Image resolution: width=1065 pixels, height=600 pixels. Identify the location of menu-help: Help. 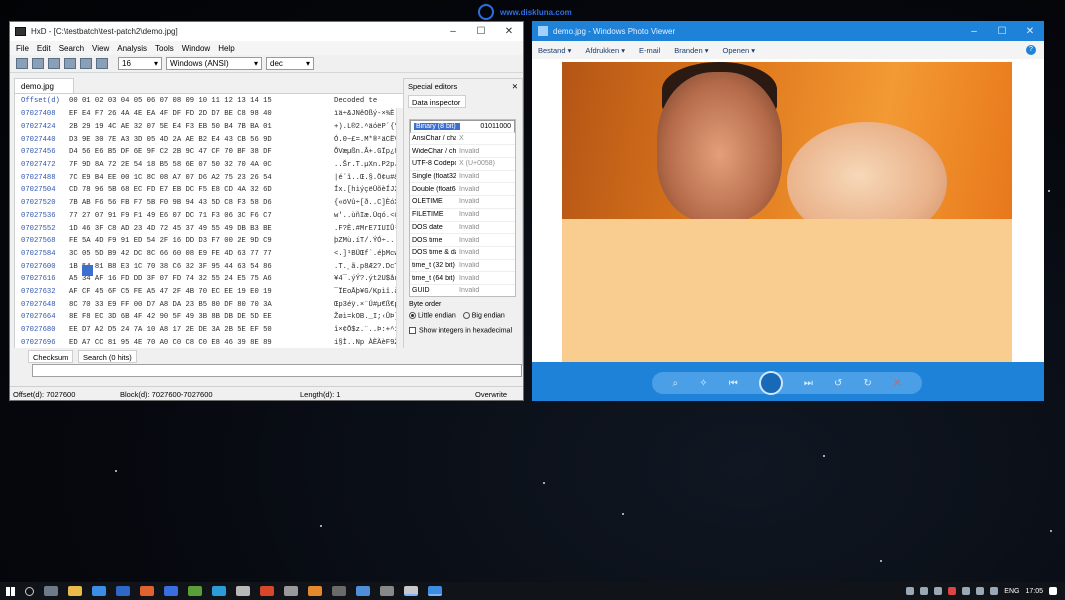
(226, 48).